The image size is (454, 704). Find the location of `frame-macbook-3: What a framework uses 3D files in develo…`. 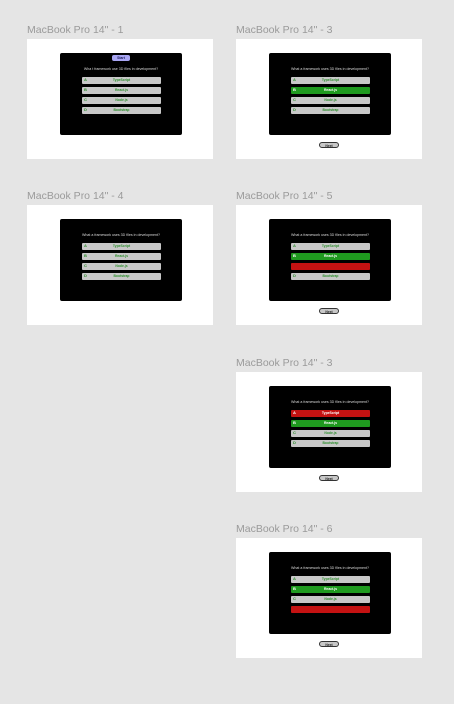

frame-macbook-3: What a framework uses 3D files in develo… is located at coordinates (329, 99).